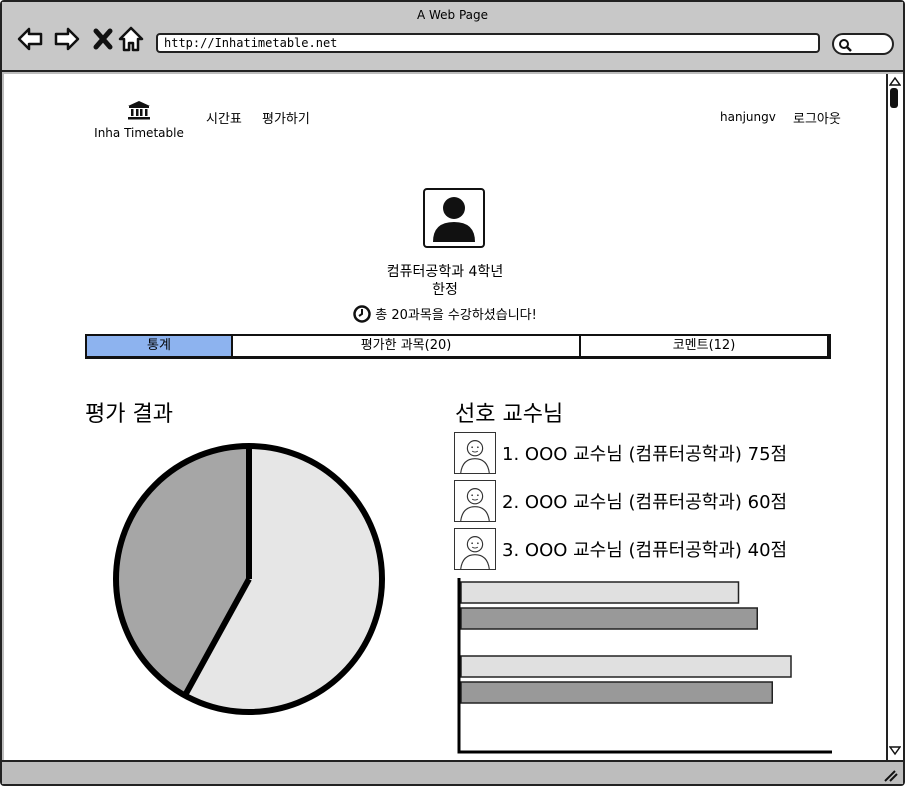 Image resolution: width=905 pixels, height=786 pixels. What do you see at coordinates (704, 346) in the screenshot?
I see `tab-comments: 코멘트(12)` at bounding box center [704, 346].